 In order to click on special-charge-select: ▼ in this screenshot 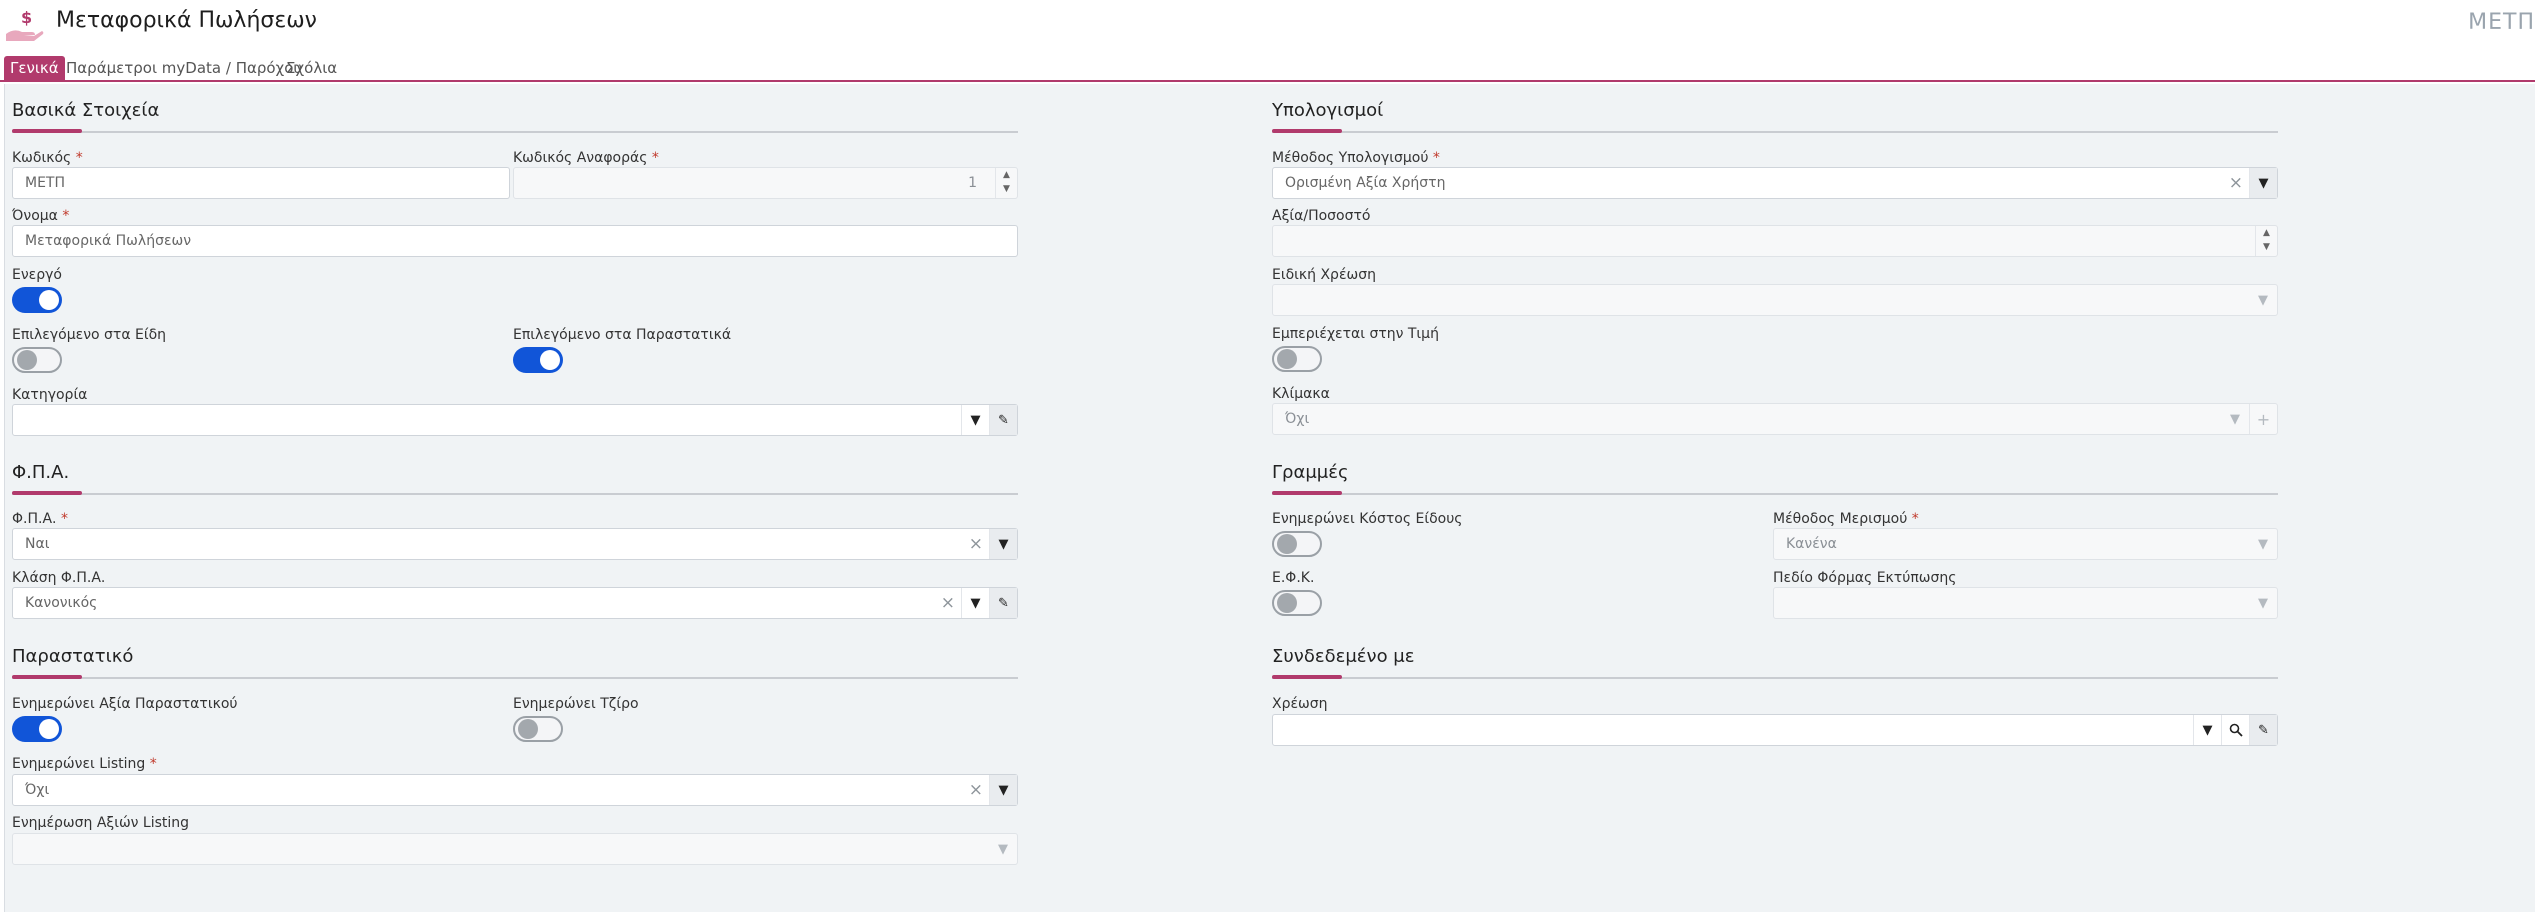, I will do `click(1775, 300)`.